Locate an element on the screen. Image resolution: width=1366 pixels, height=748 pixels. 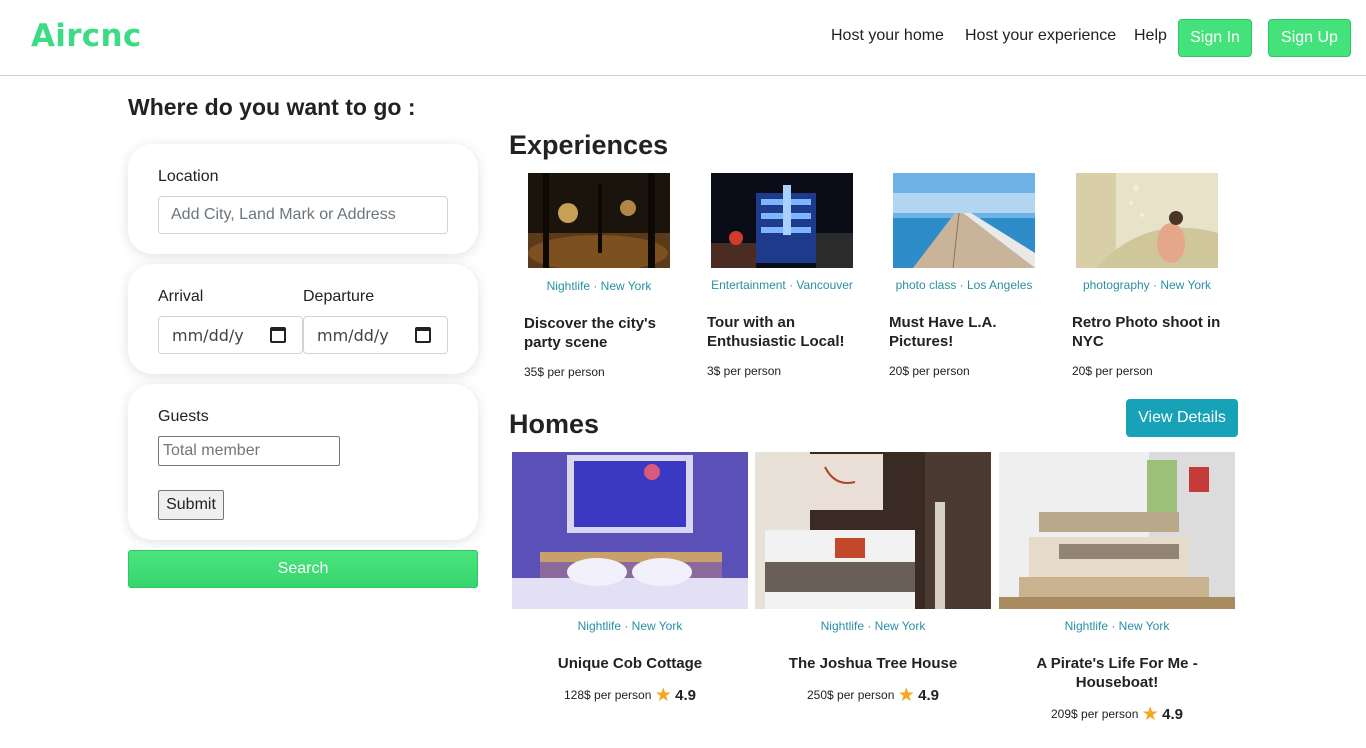
home-meta: 209$ per person ★ 4.9 is located at coordinates (1117, 714).